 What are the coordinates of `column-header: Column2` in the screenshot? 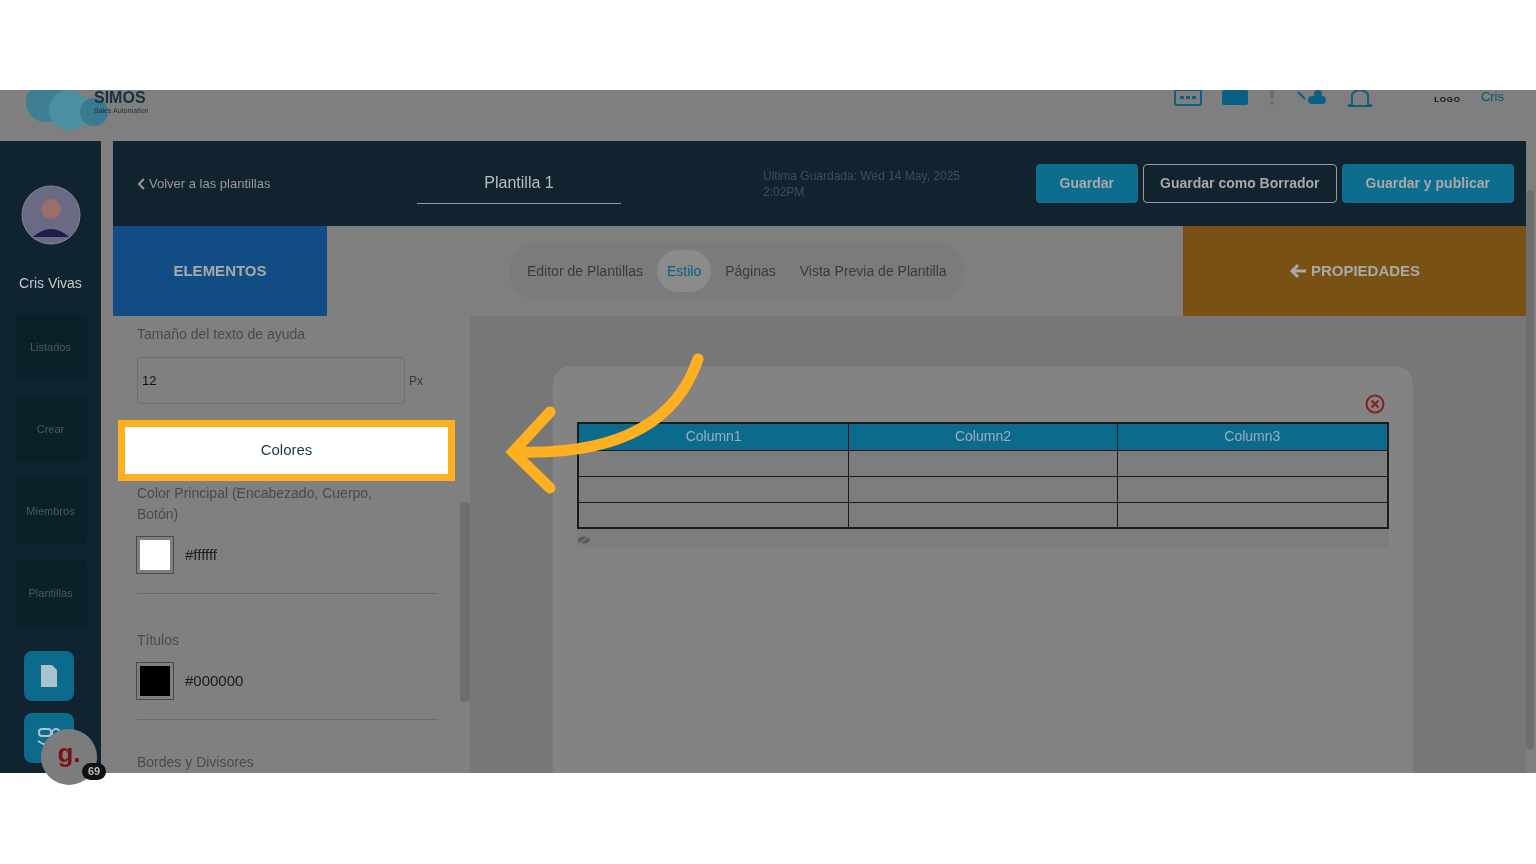 It's located at (983, 436).